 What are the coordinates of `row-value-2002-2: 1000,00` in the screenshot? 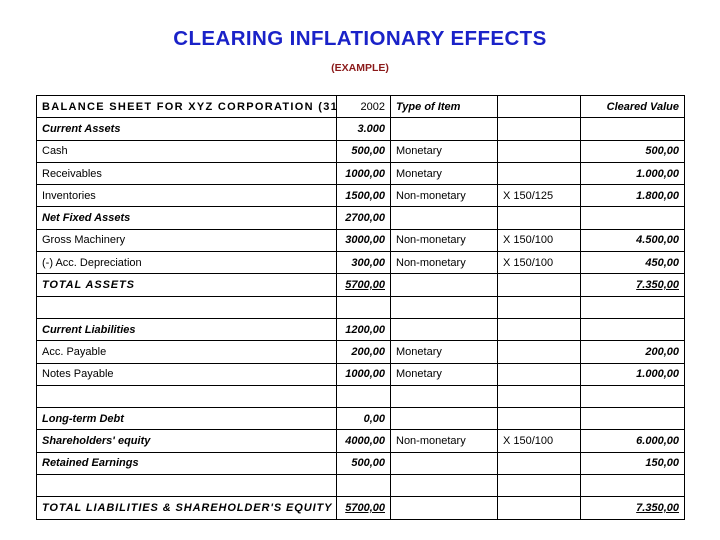 It's located at (363, 173).